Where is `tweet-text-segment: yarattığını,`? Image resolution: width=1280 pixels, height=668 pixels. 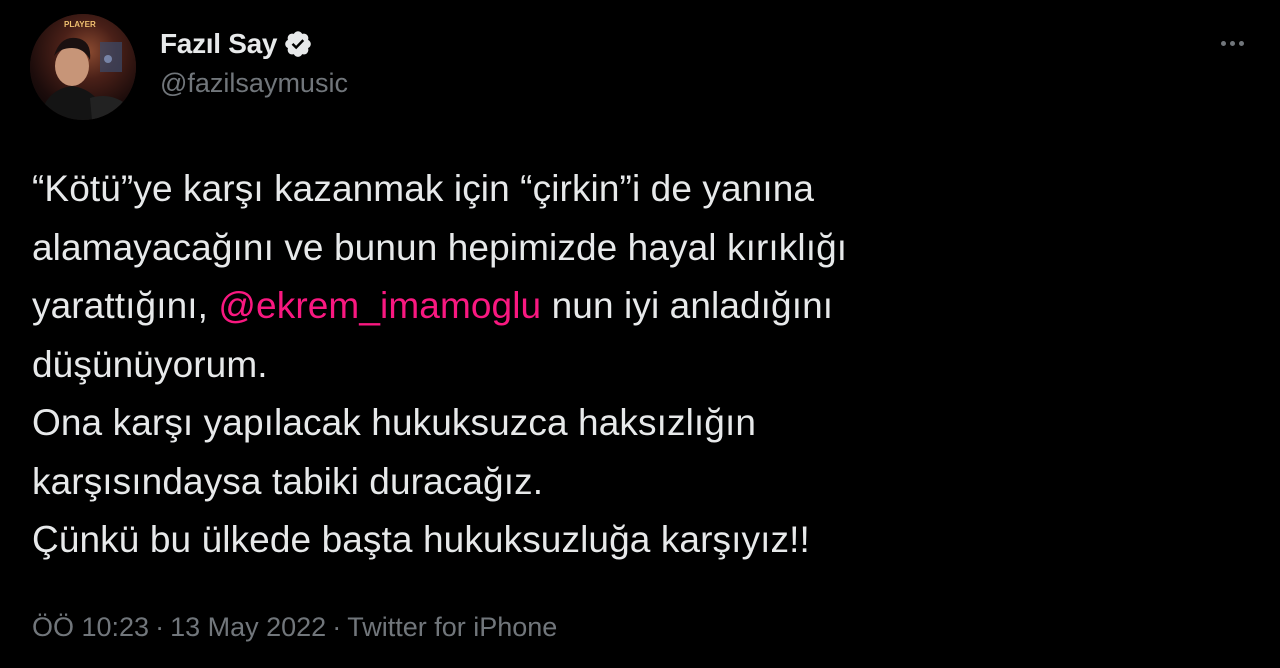
tweet-text-segment: yarattığını, is located at coordinates (125, 305).